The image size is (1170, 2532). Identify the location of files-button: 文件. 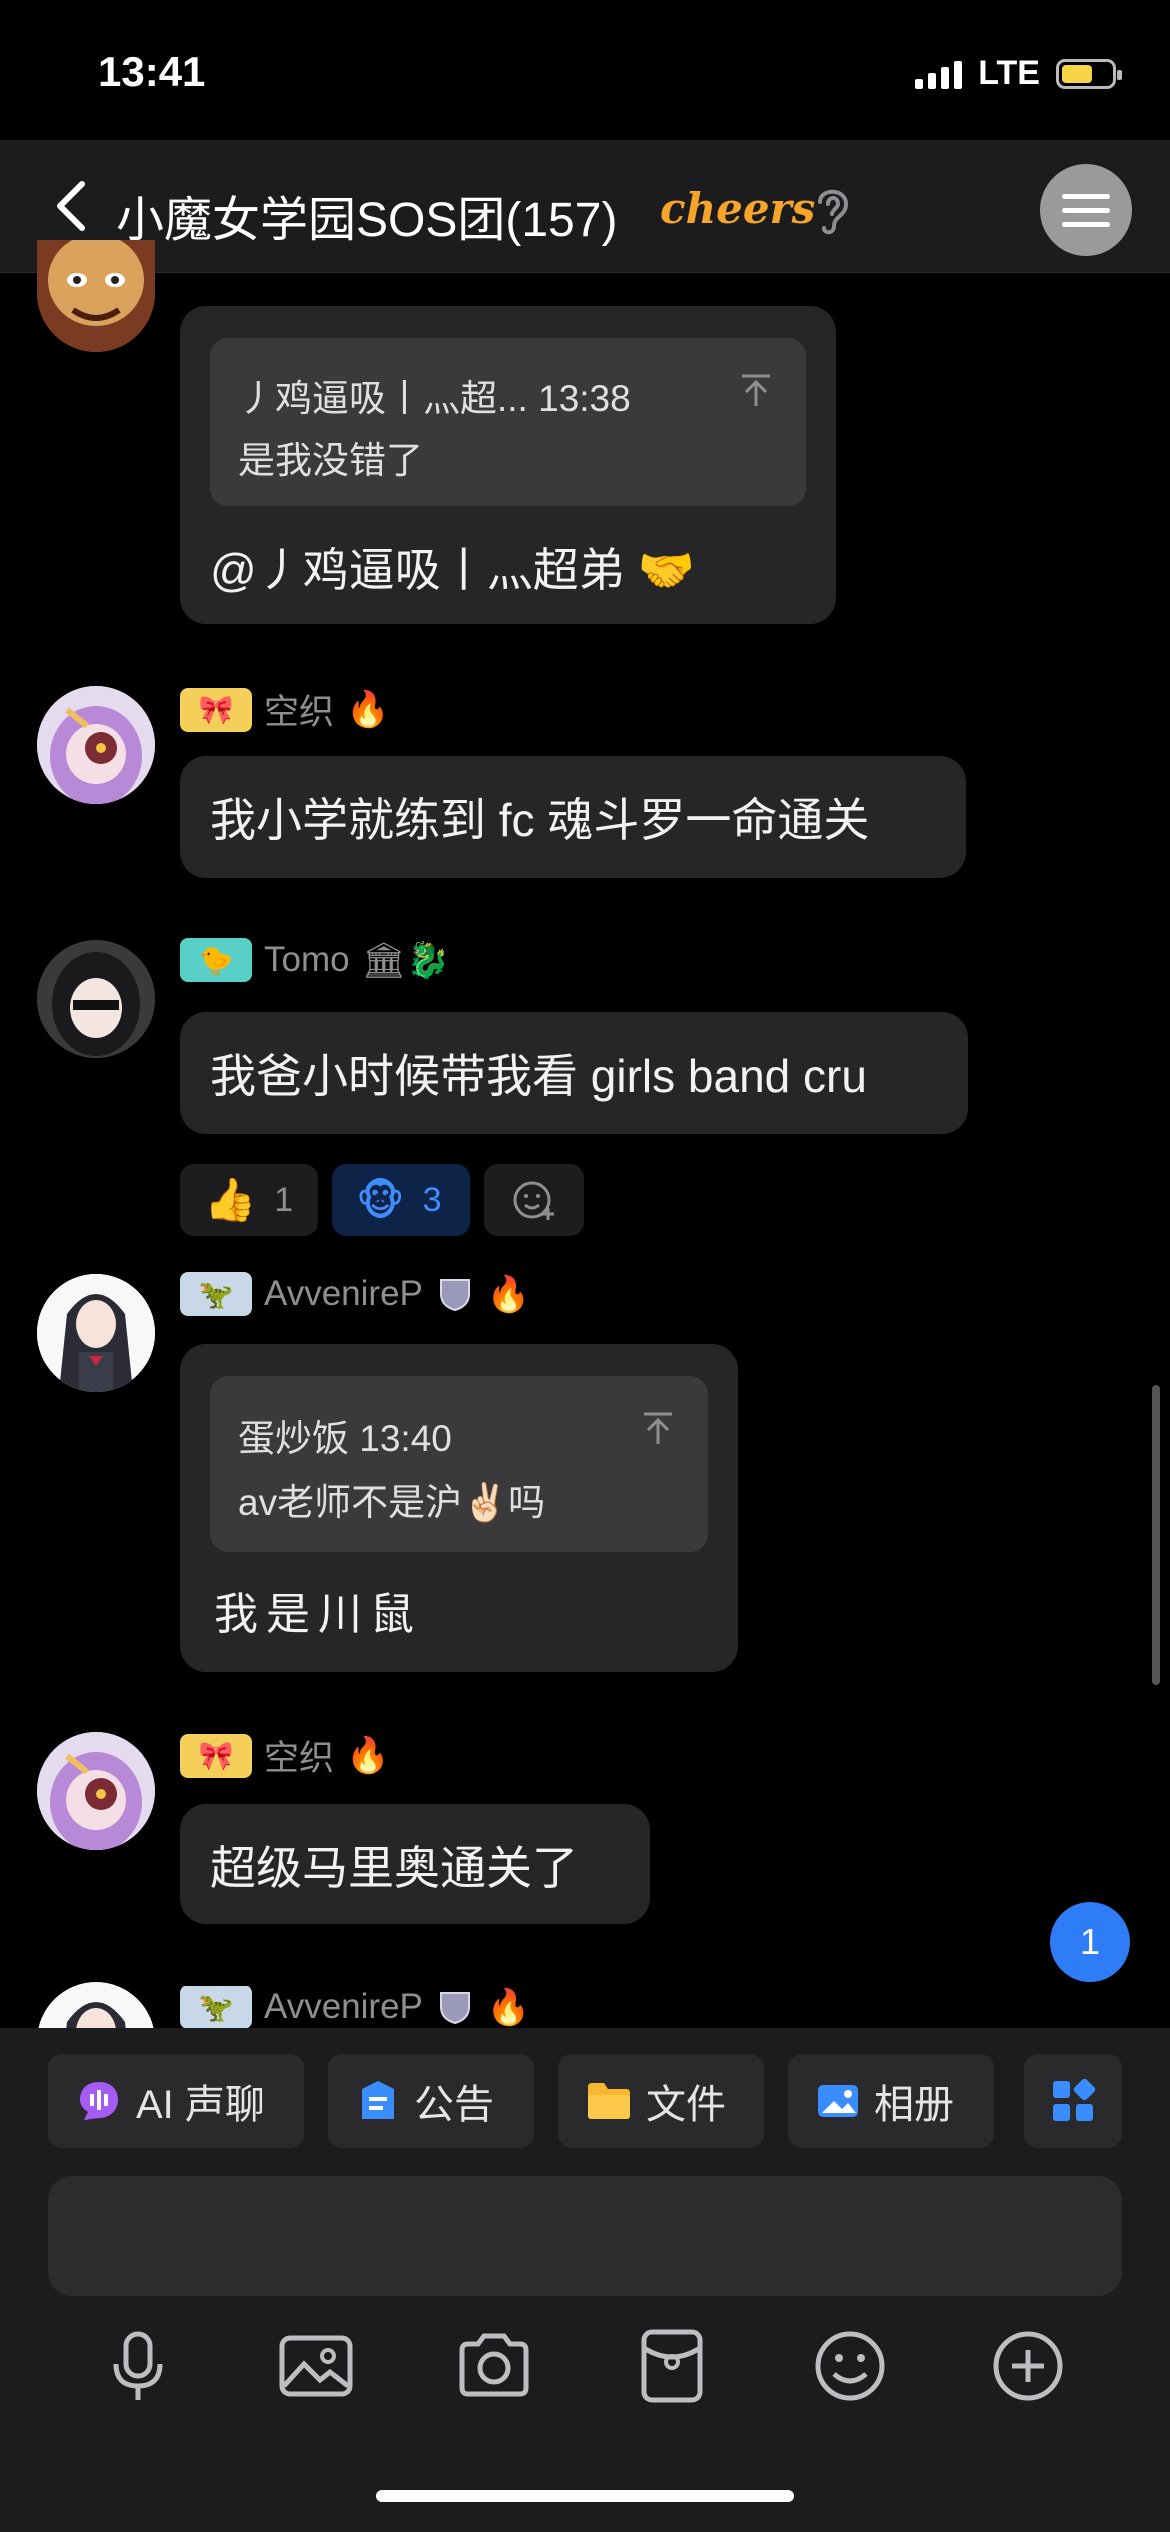
(661, 2101).